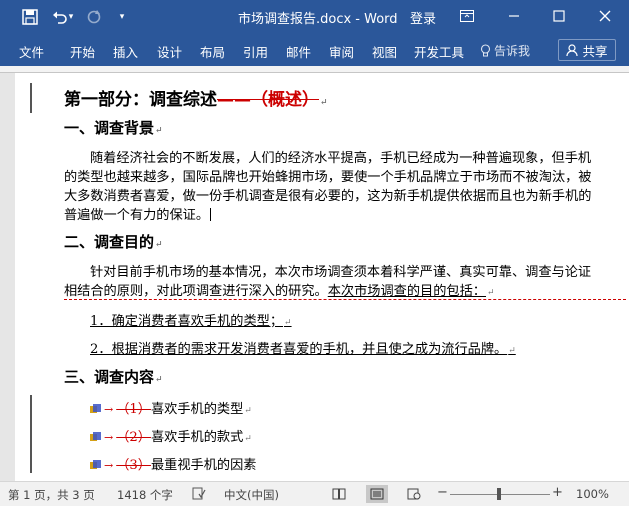  What do you see at coordinates (512, 51) in the screenshot?
I see `tell-me-label: 告诉我` at bounding box center [512, 51].